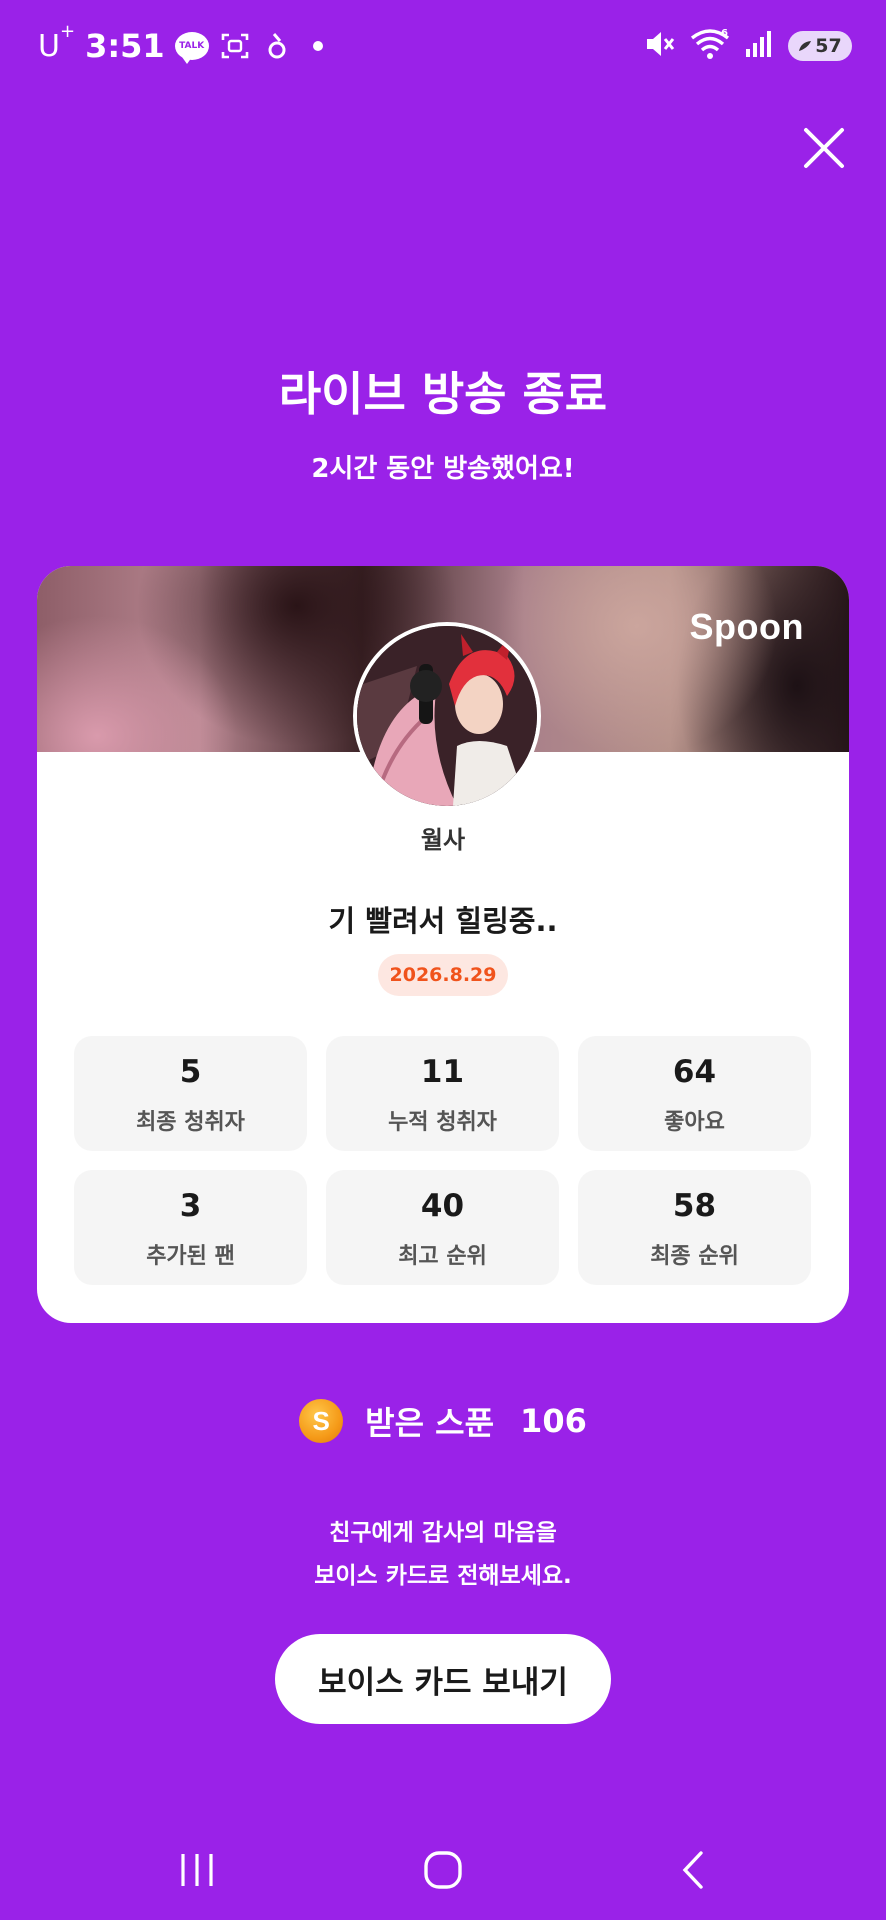  I want to click on date-badge: 2026.8.29, so click(443, 975).